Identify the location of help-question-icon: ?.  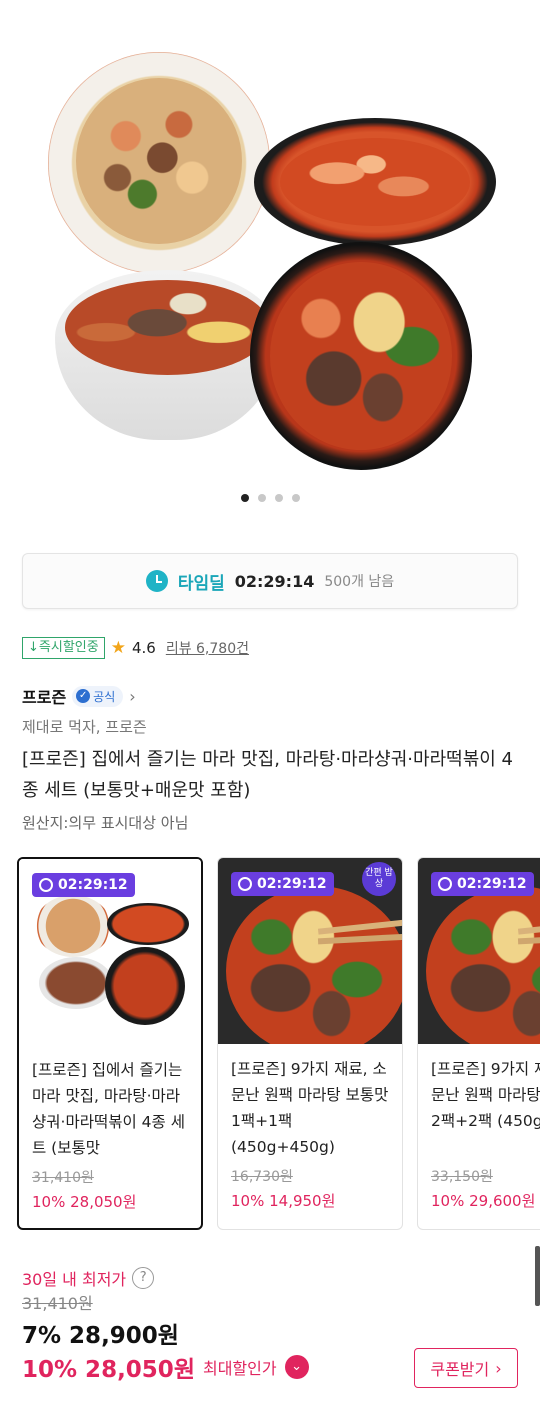
(143, 1278).